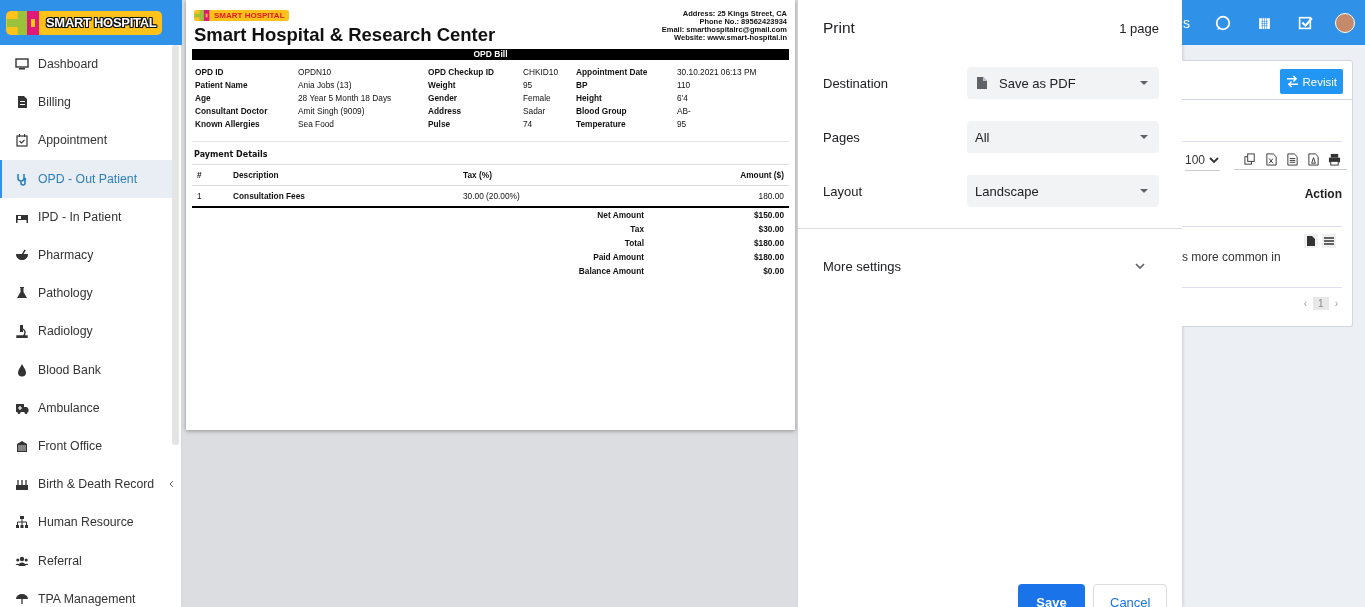  Describe the element at coordinates (332, 111) in the screenshot. I see `field-value: Amit Singh (9009)` at that location.